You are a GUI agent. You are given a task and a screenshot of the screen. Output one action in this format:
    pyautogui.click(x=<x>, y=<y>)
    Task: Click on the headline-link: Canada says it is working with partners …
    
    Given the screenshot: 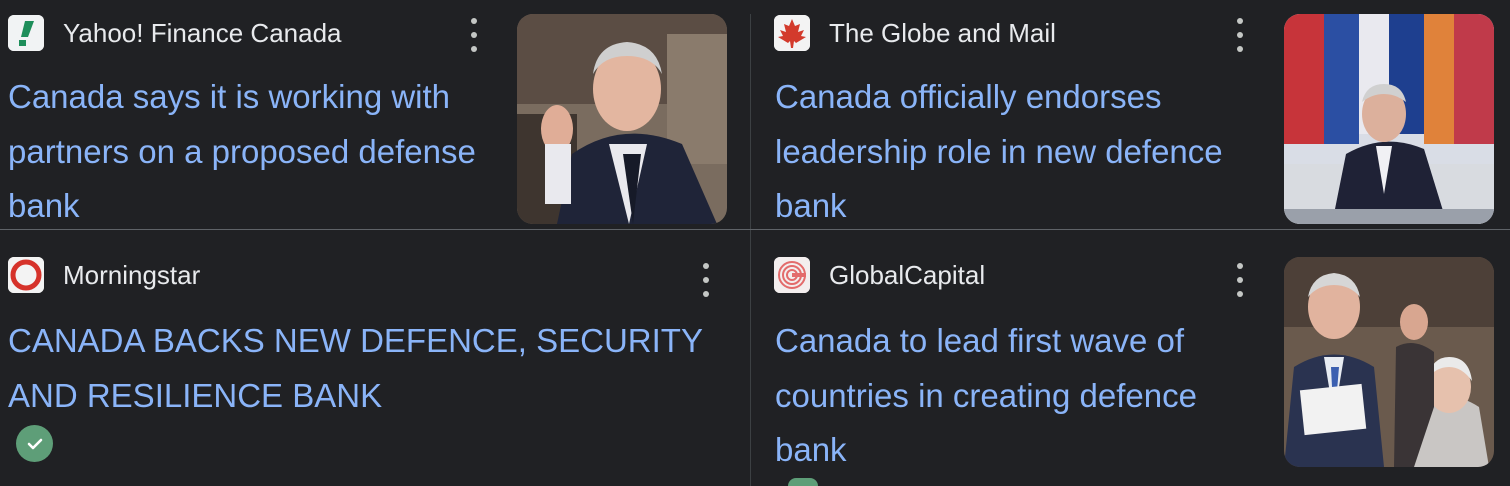 What is the action you would take?
    pyautogui.click(x=253, y=152)
    